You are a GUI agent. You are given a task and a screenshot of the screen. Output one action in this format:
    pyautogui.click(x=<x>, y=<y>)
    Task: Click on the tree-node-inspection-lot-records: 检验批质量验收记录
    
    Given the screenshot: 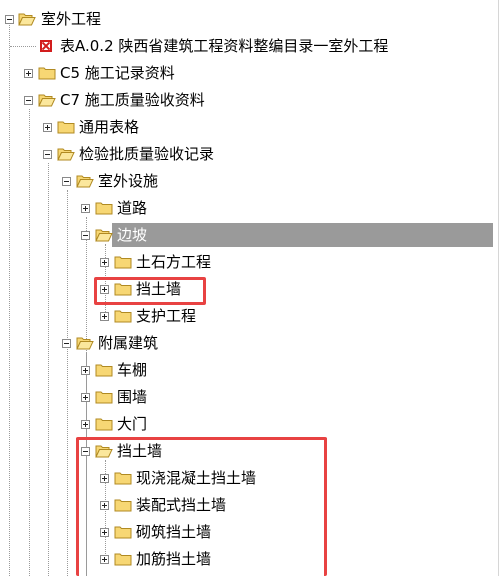 What is the action you would take?
    pyautogui.click(x=249, y=154)
    